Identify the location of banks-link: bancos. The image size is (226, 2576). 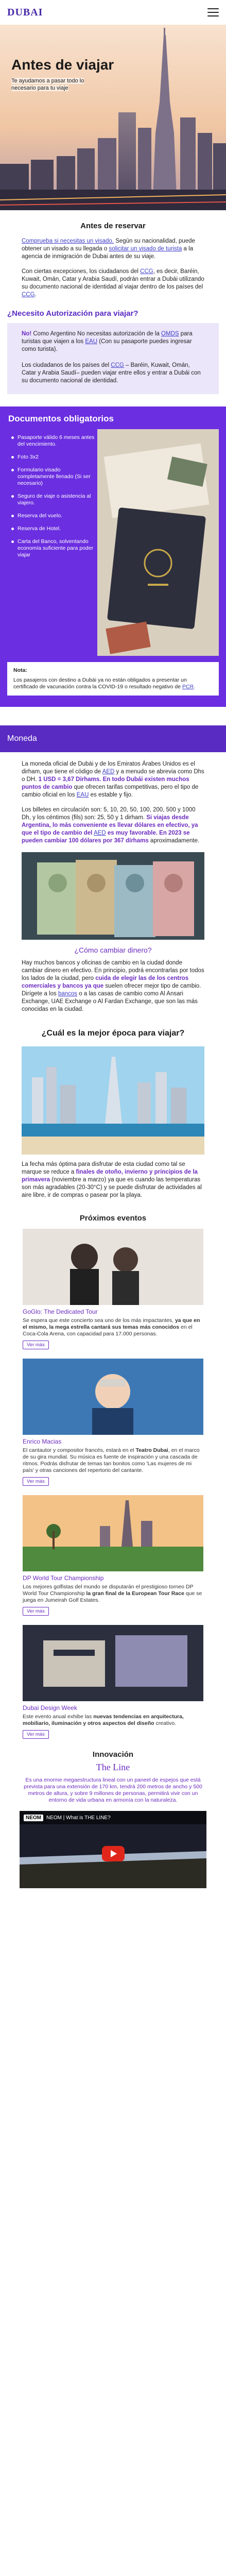
(67, 994).